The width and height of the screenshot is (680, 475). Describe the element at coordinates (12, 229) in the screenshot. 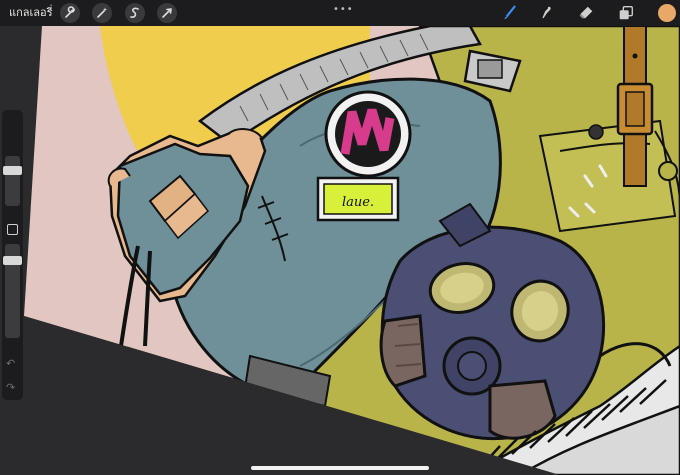

I see `modify-square-icon` at that location.